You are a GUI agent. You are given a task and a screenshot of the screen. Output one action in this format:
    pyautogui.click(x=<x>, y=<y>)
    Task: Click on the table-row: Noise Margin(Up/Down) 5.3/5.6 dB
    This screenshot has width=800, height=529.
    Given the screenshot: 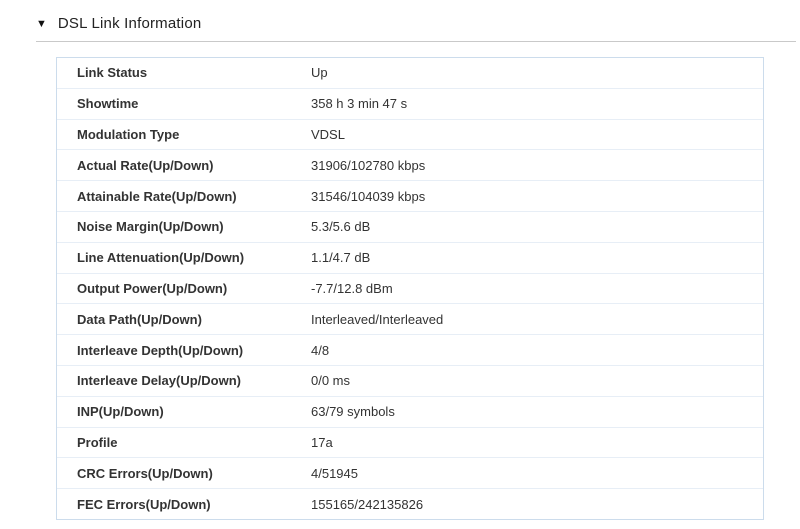 What is the action you would take?
    pyautogui.click(x=410, y=227)
    